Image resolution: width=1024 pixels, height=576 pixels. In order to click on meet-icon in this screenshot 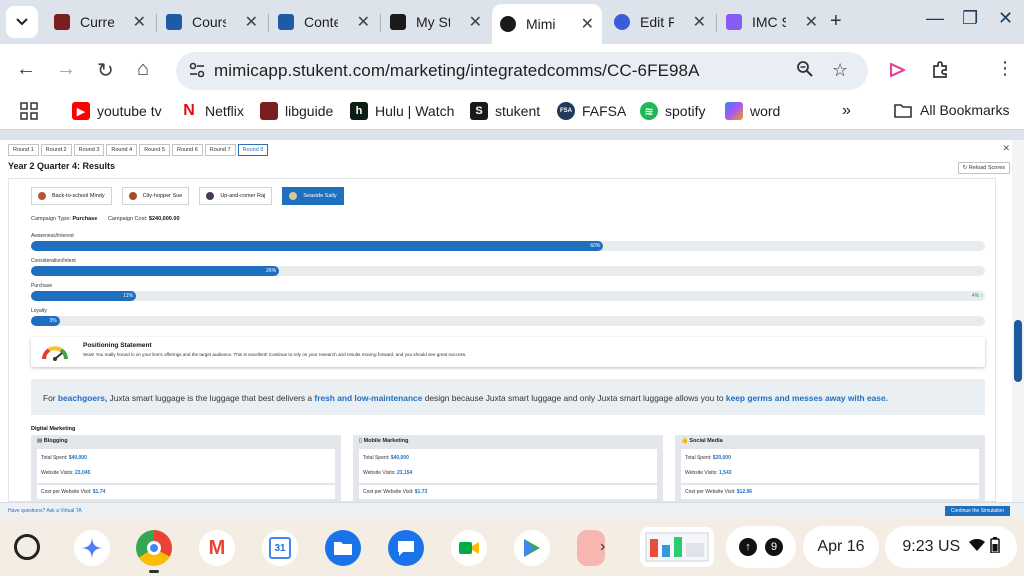, I will do `click(469, 548)`.